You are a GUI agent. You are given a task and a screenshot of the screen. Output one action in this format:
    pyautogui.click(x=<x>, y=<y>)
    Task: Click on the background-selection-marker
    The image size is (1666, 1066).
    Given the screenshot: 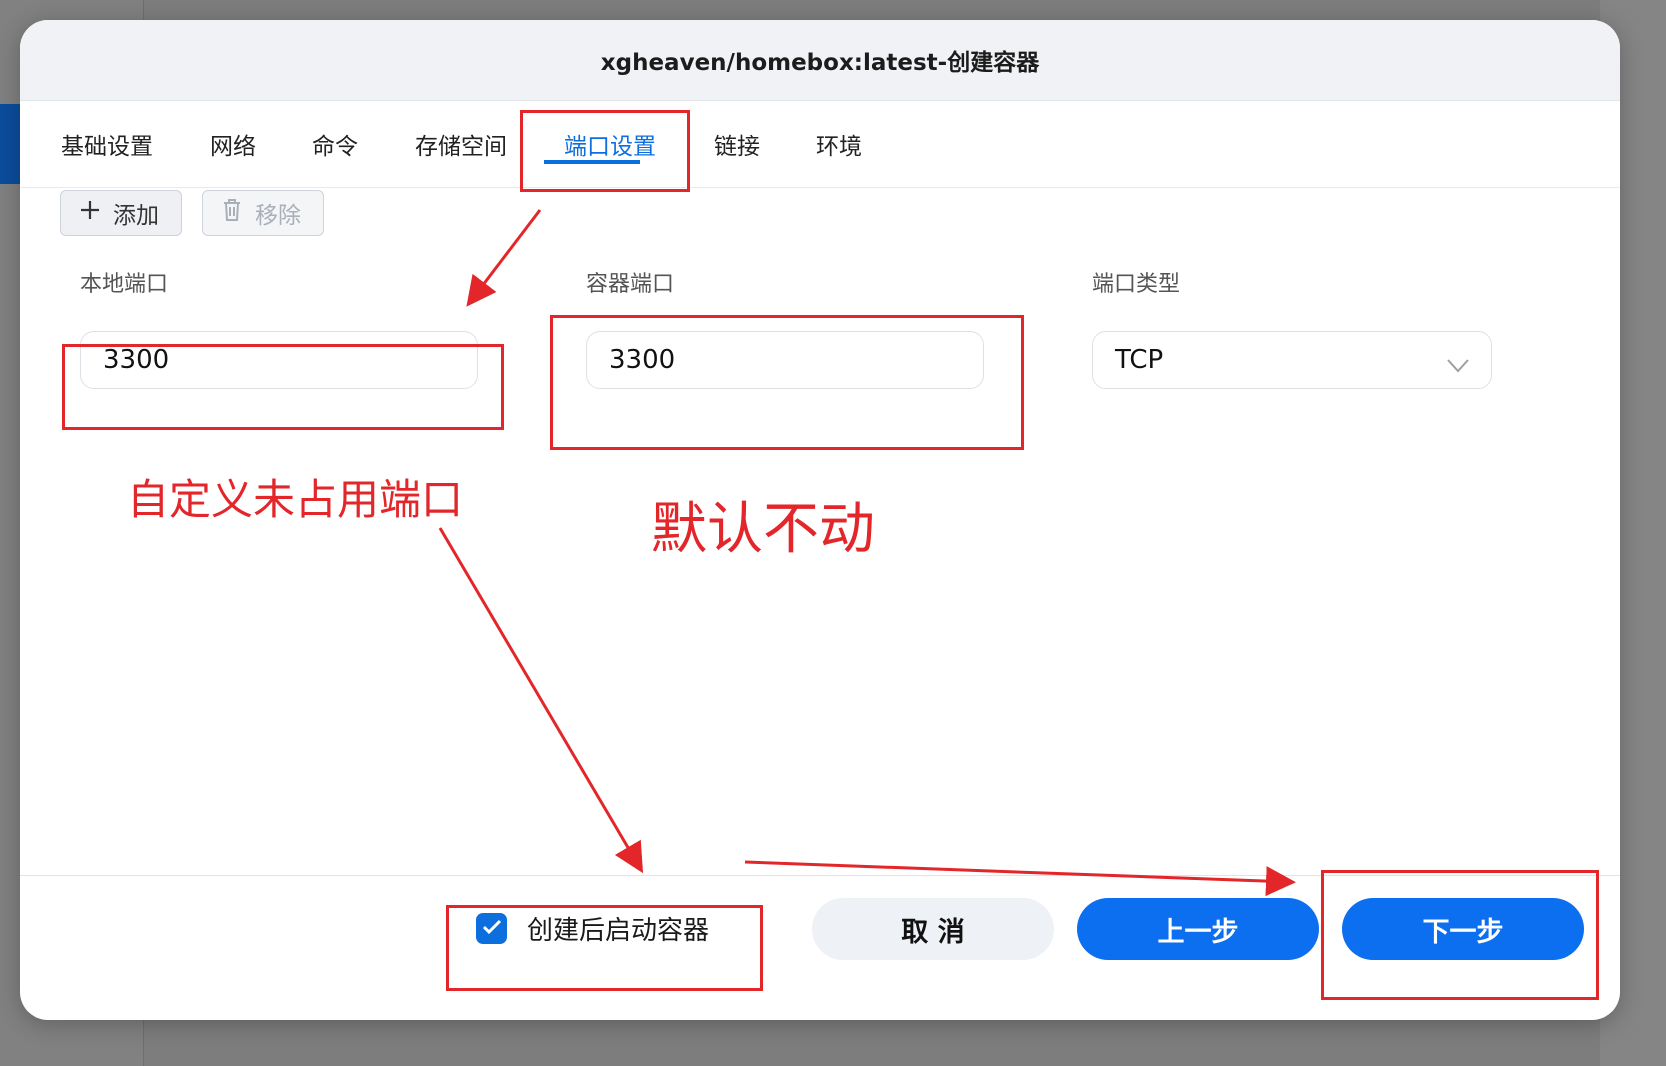 What is the action you would take?
    pyautogui.click(x=11, y=144)
    